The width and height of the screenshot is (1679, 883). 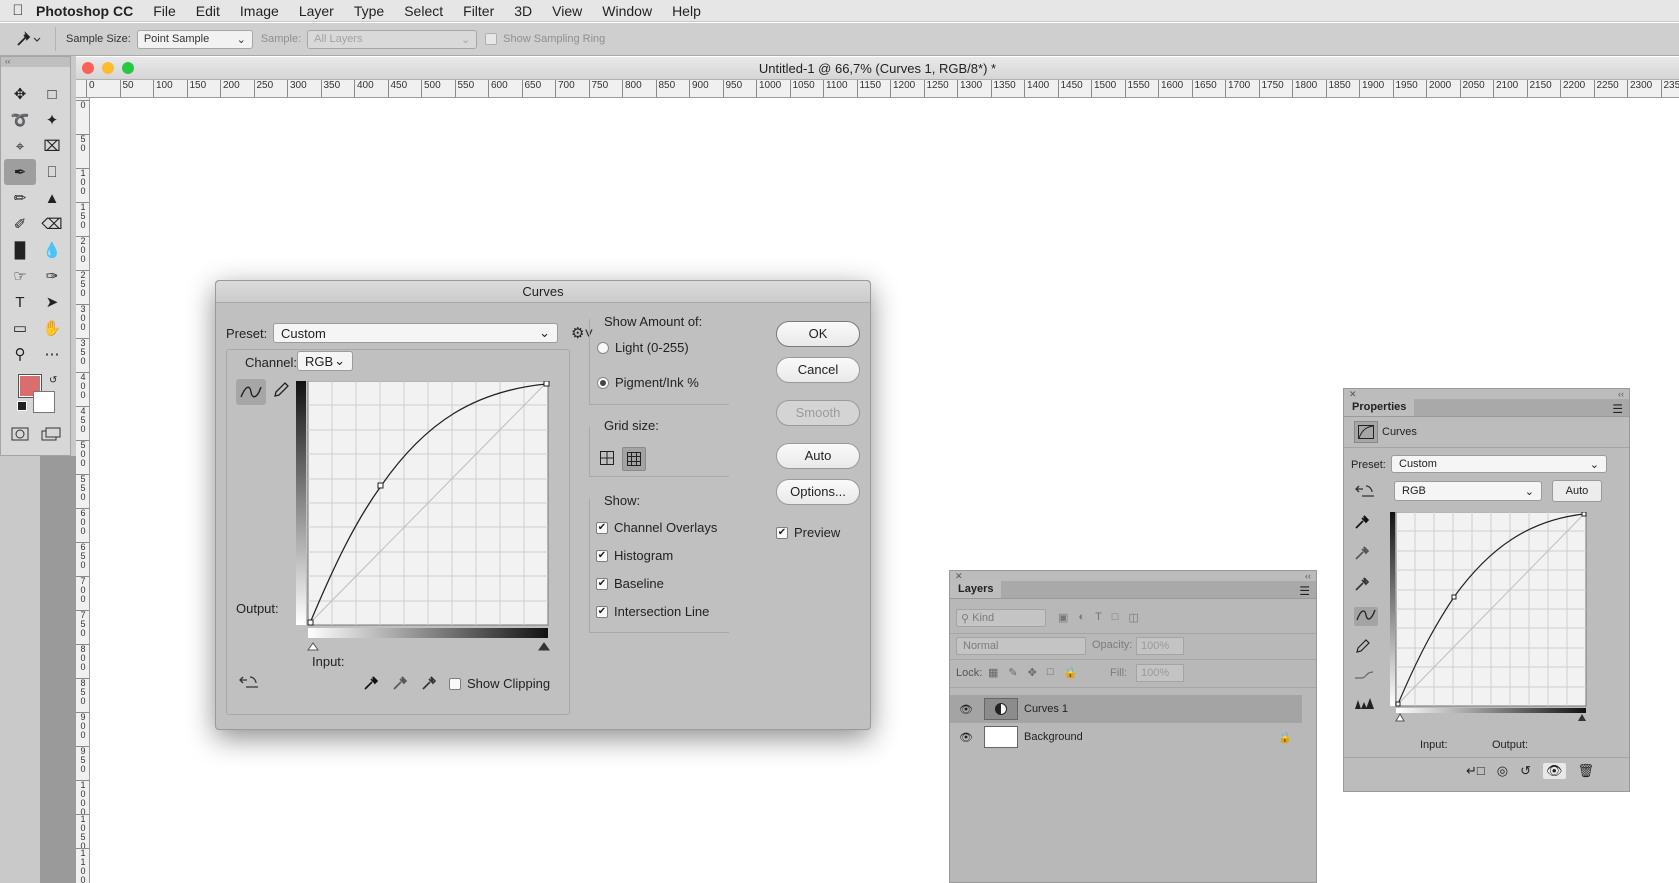 What do you see at coordinates (627, 11) in the screenshot?
I see `menu-window: Window` at bounding box center [627, 11].